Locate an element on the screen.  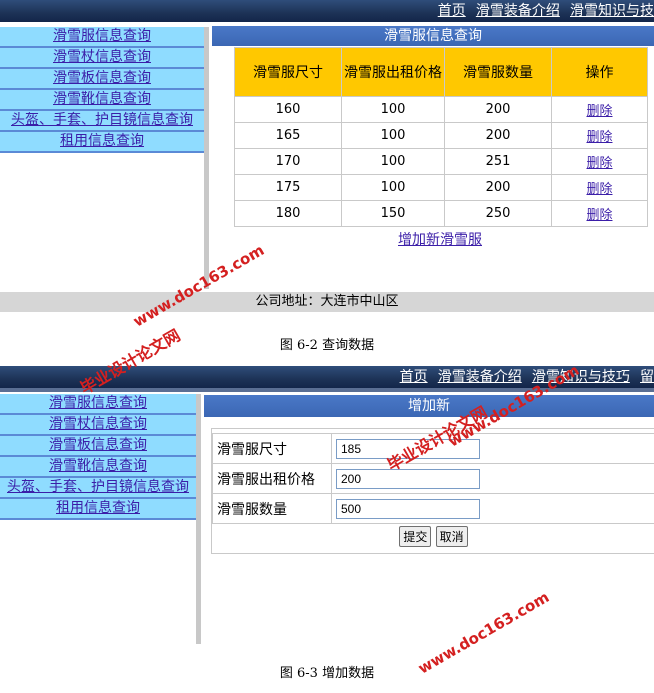
cell-count: 250 is located at coordinates (498, 213).